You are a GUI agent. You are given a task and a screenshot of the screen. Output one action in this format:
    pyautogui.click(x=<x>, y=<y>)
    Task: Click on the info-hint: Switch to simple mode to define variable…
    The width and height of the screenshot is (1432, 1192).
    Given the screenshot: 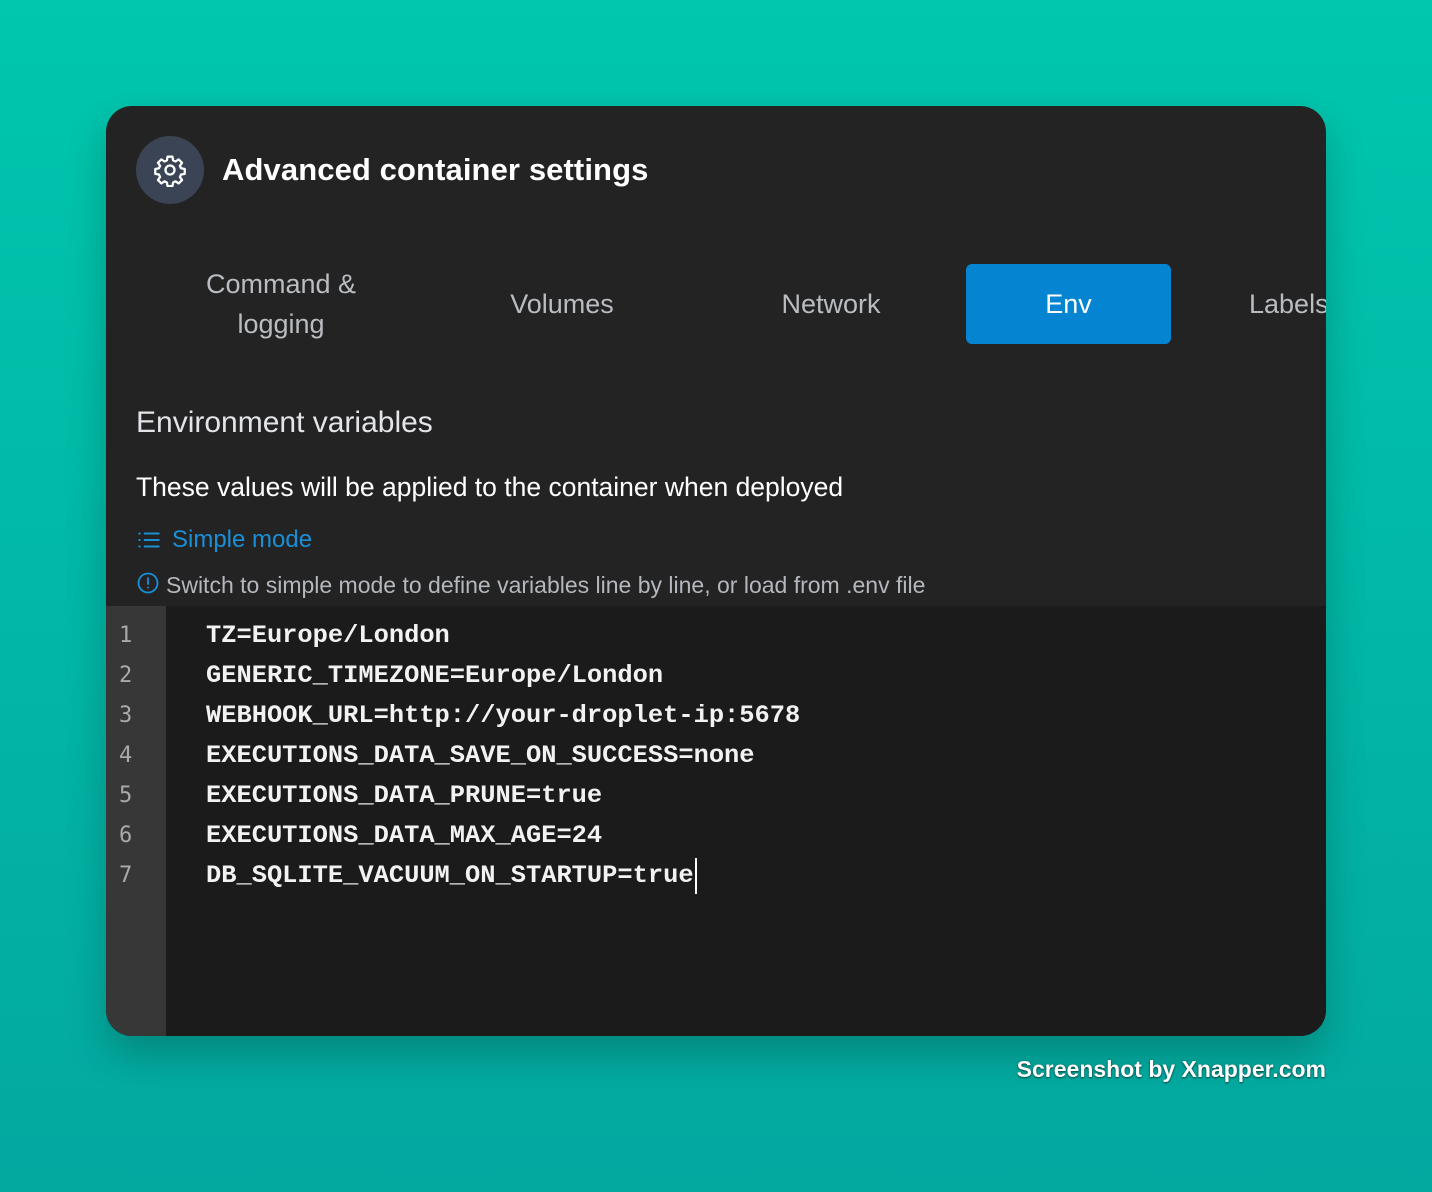 What is the action you would take?
    pyautogui.click(x=530, y=585)
    